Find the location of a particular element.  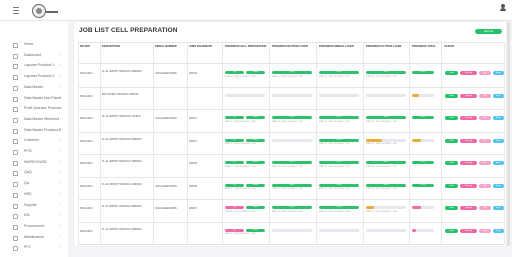

sidebar-item-label: Maintenance is located at coordinates (34, 236).